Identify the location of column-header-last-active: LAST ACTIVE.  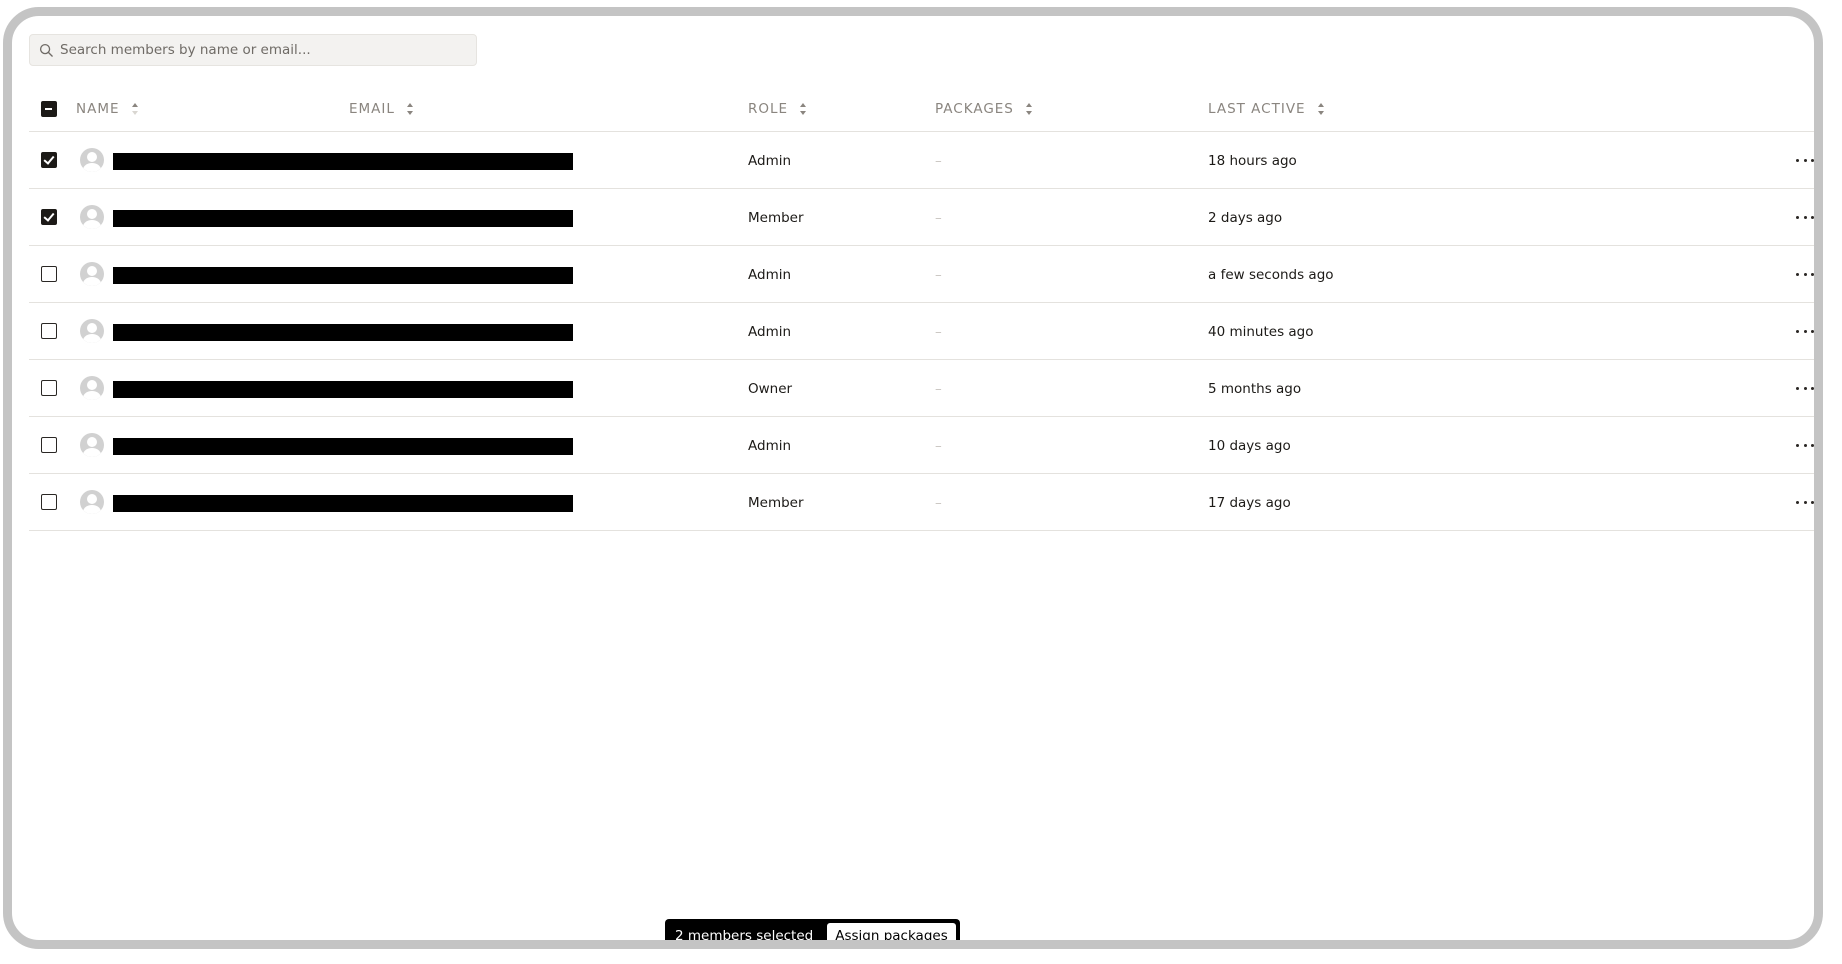
(1266, 109).